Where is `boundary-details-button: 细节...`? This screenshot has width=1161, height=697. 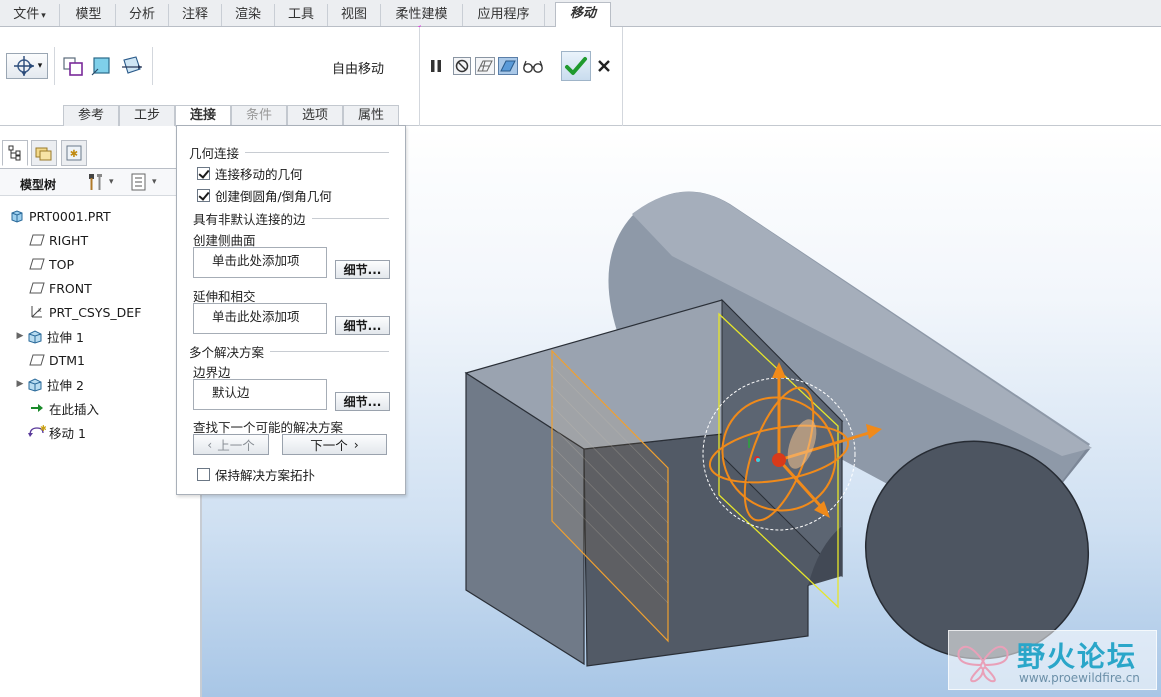 boundary-details-button: 细节... is located at coordinates (362, 401).